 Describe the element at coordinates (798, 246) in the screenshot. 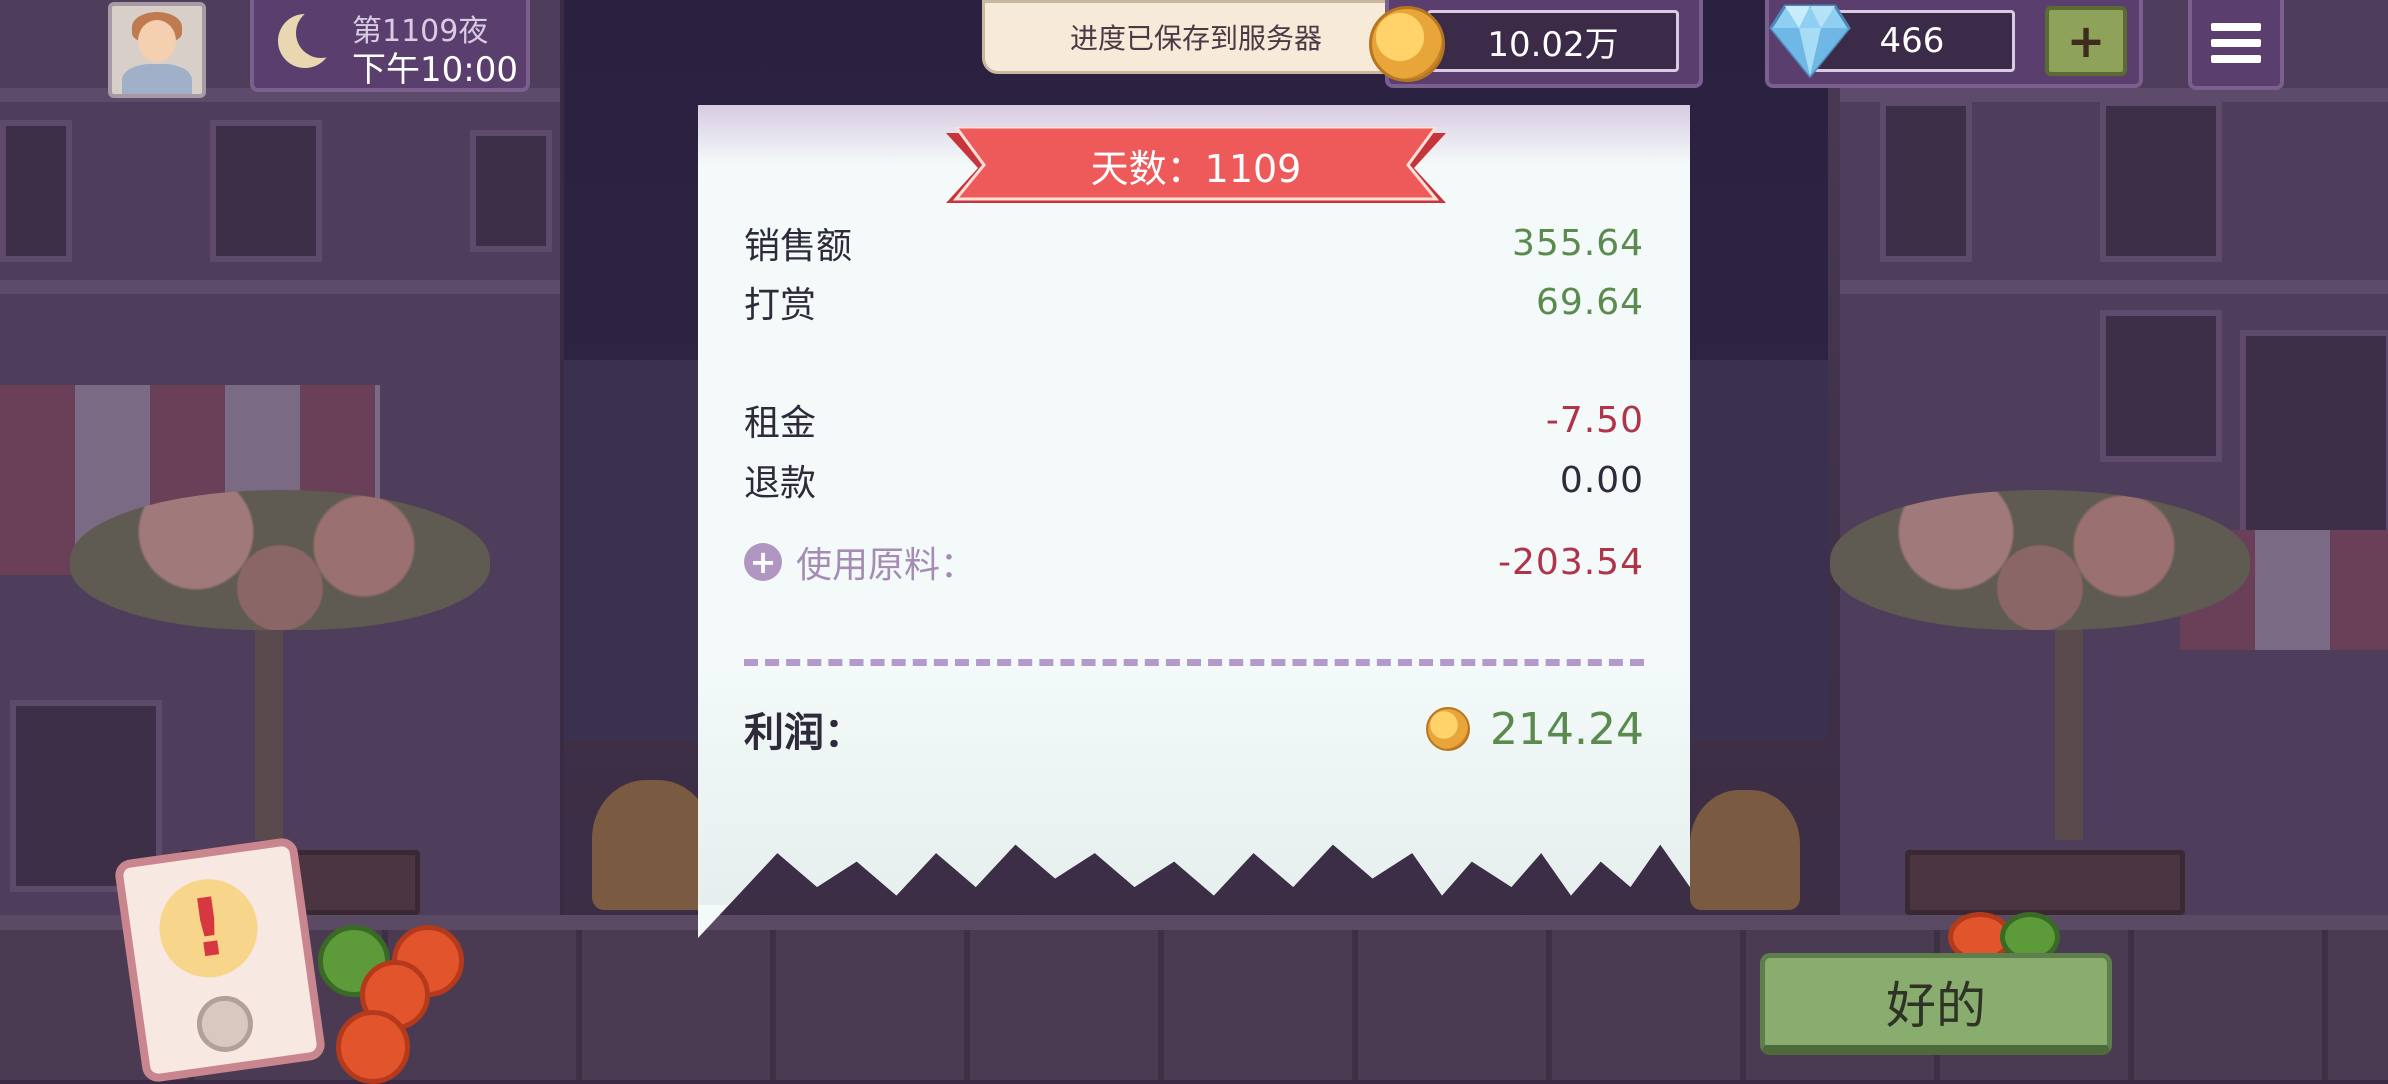

I see `sales-label: 销售额` at that location.